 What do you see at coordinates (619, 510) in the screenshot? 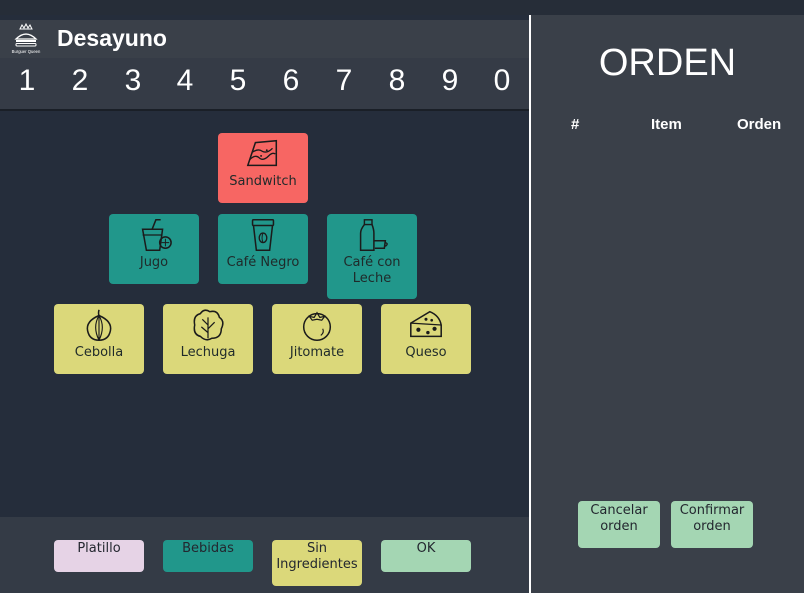
I see `label-line: Cancelar` at bounding box center [619, 510].